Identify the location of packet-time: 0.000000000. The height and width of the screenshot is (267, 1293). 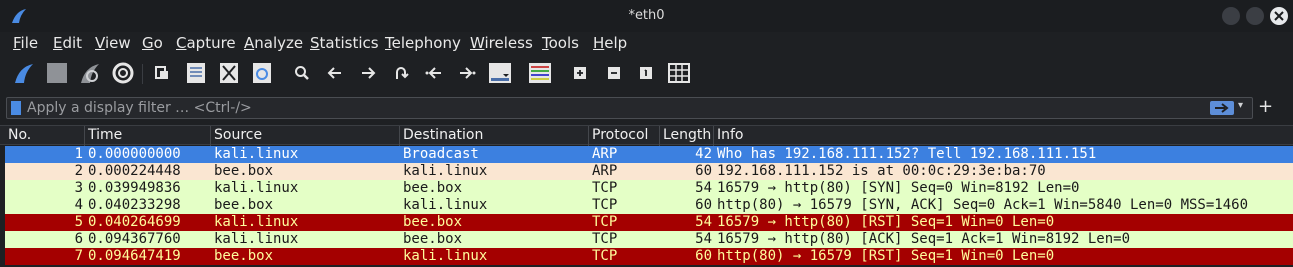
(134, 154).